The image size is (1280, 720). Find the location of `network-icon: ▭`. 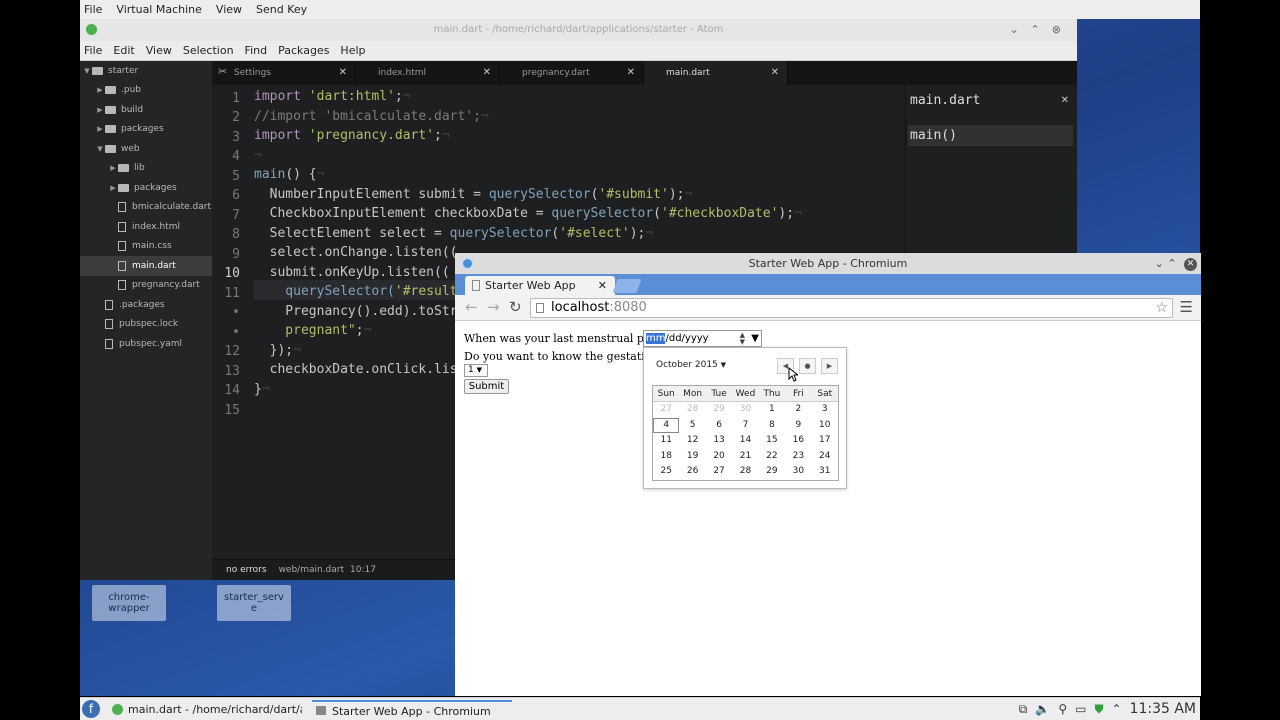

network-icon: ▭ is located at coordinates (1080, 709).